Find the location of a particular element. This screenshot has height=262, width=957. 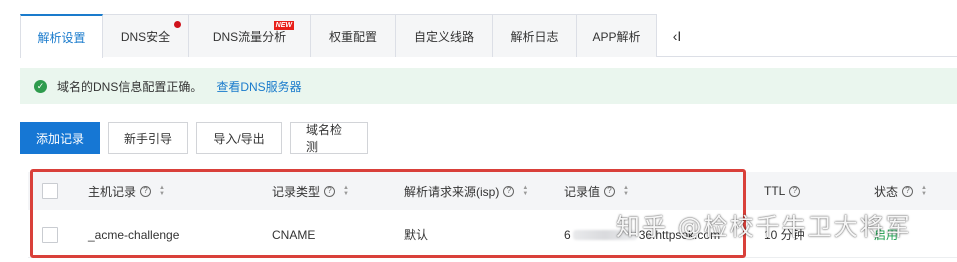

column-header-host: 主机记录 ? ▲ ▼ is located at coordinates (126, 191).